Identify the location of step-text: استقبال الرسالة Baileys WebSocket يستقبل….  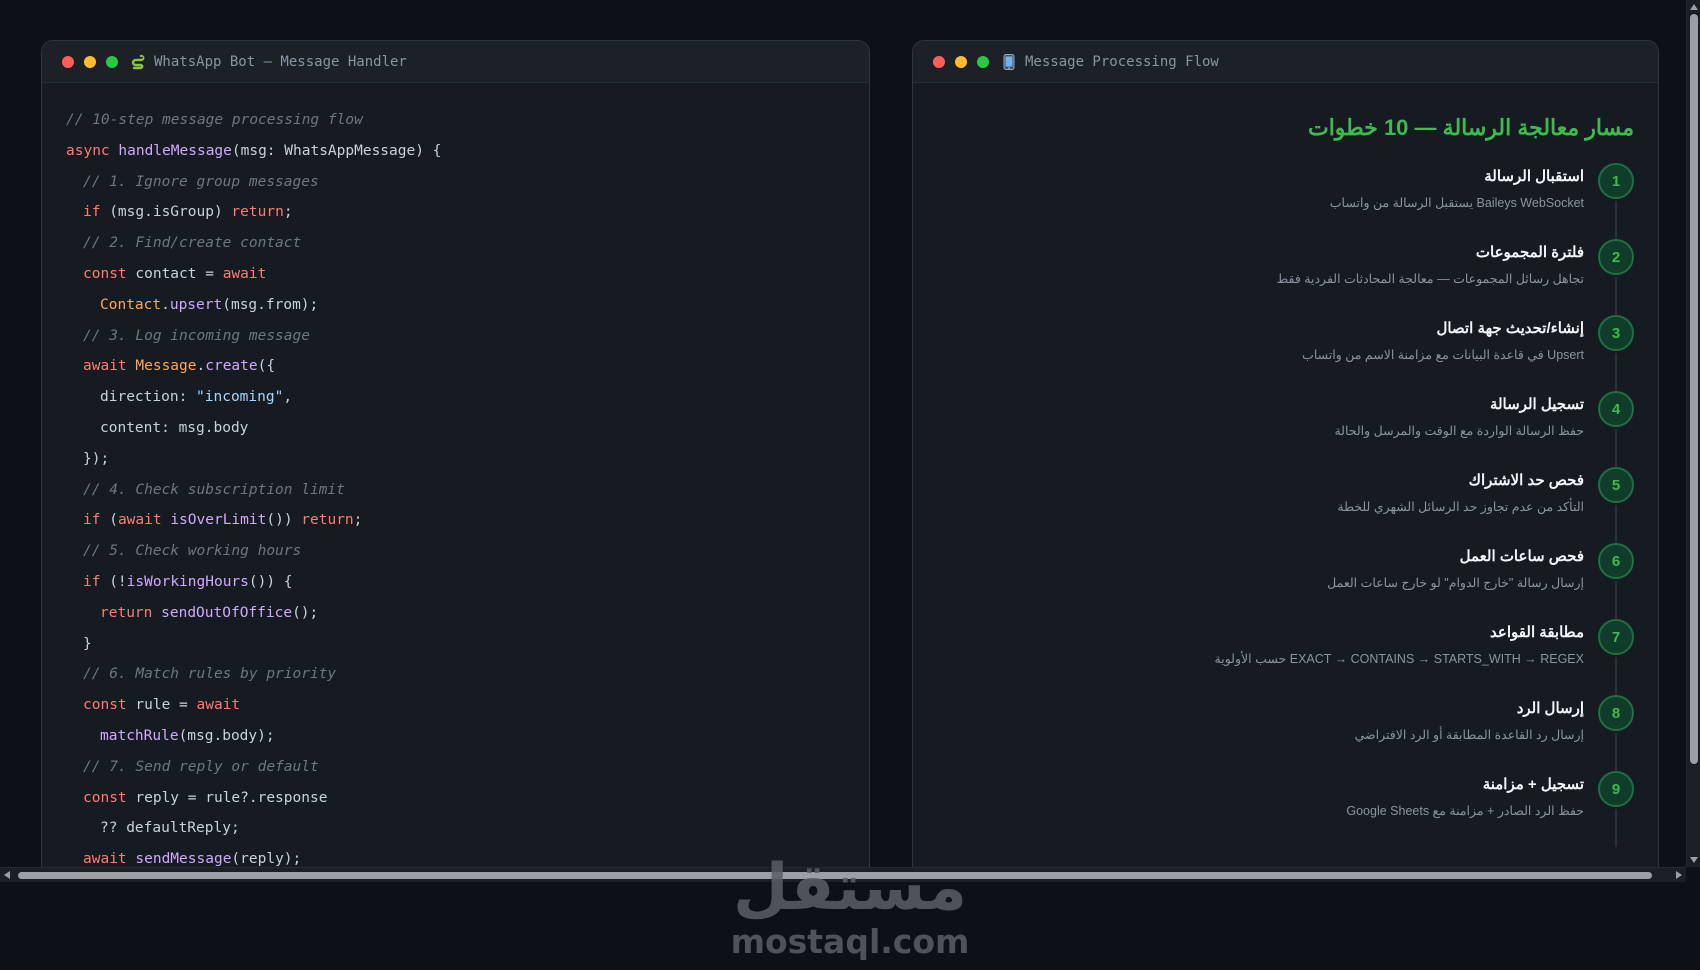
(1457, 187).